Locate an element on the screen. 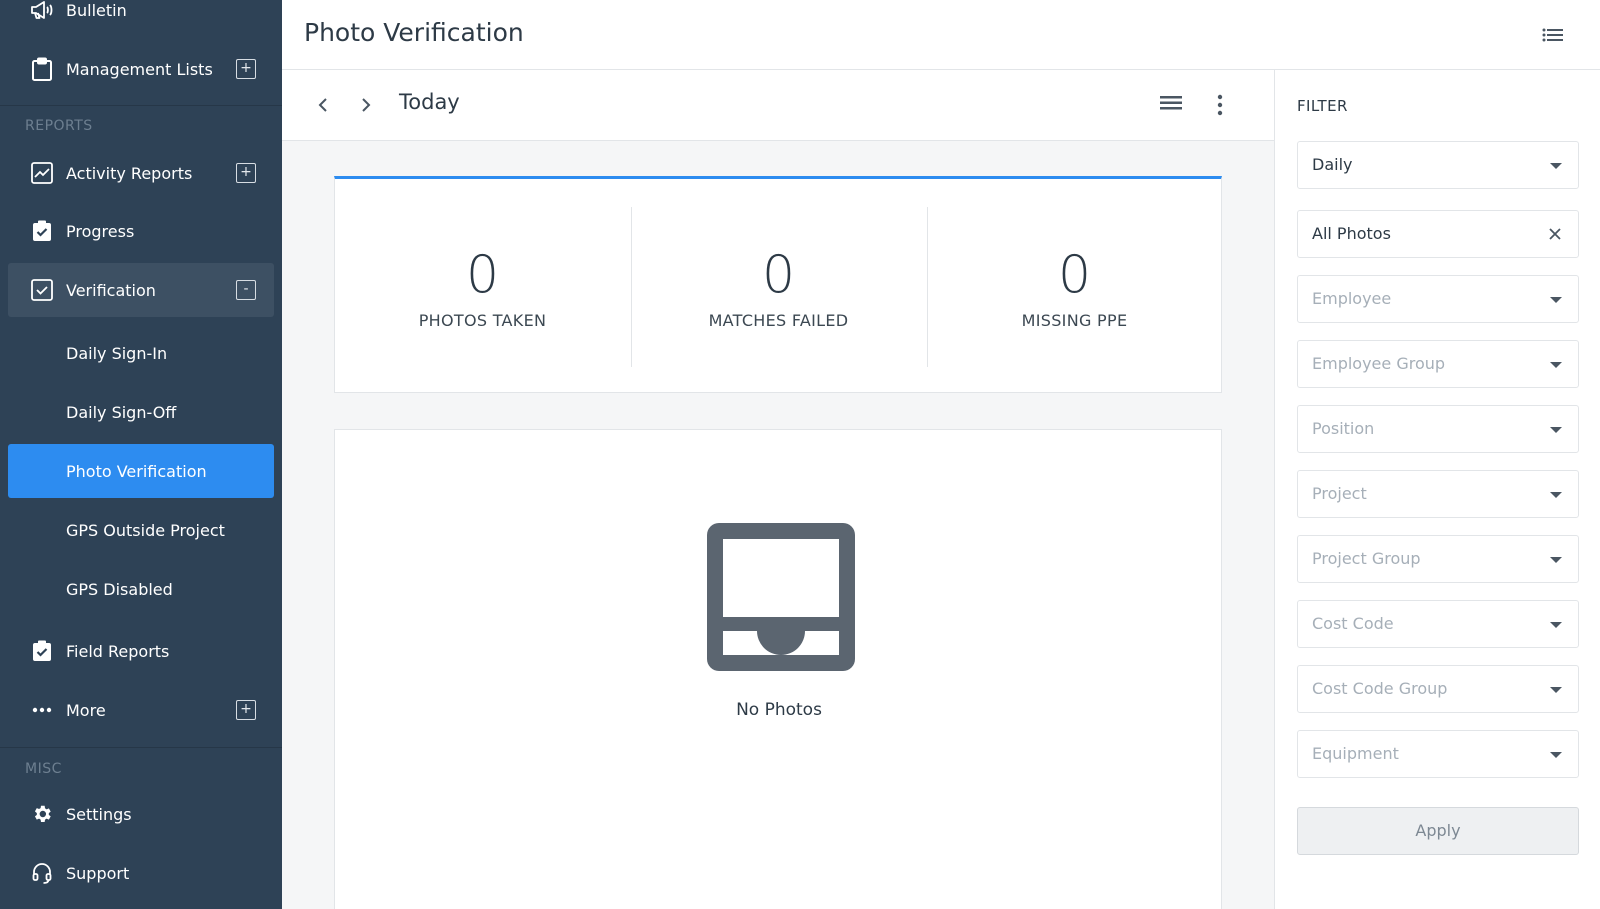  employee-select: Employee is located at coordinates (1438, 299).